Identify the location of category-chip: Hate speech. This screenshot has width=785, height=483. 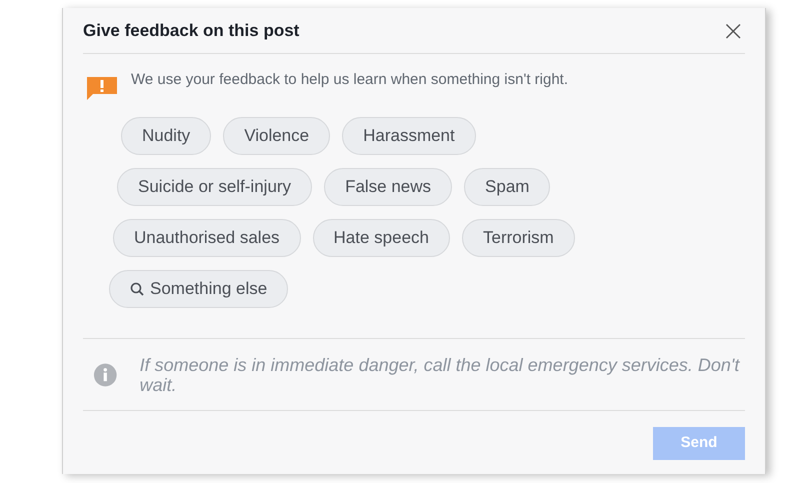
(381, 238).